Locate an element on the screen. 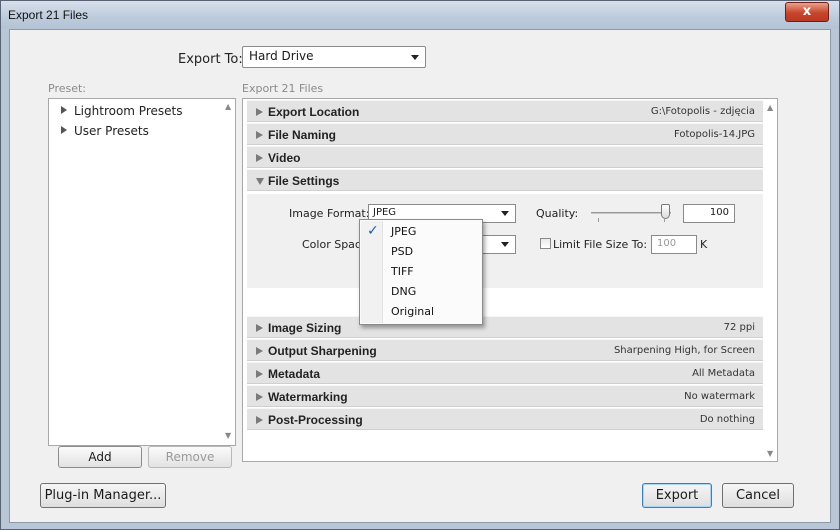  section-title: Metadata is located at coordinates (294, 374).